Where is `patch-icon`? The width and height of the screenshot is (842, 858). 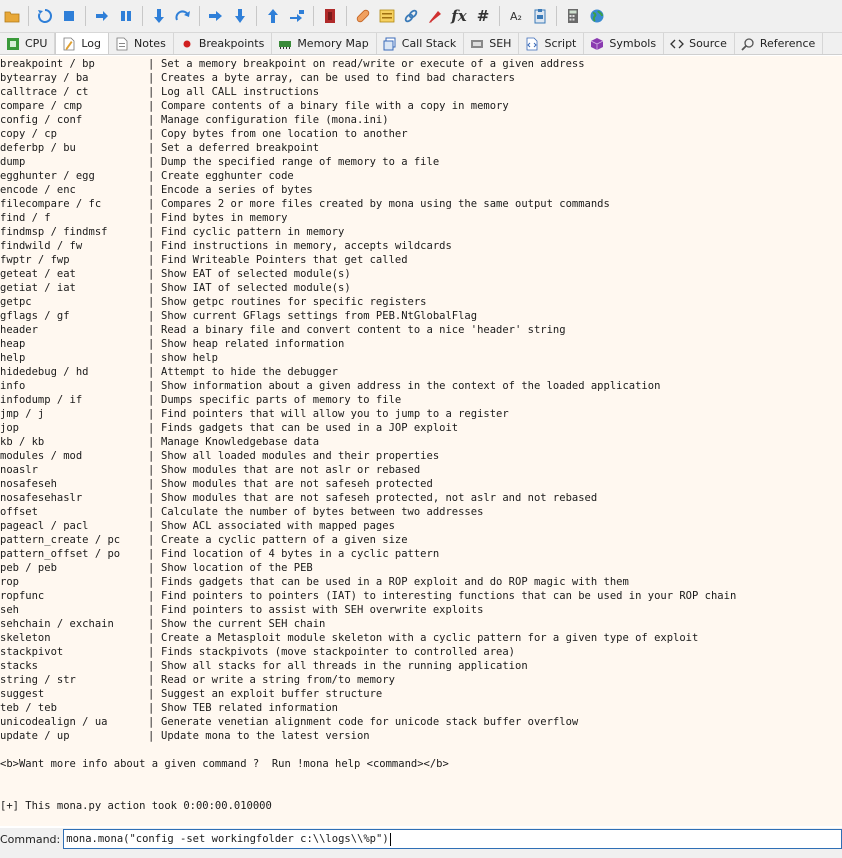
patch-icon is located at coordinates (363, 16).